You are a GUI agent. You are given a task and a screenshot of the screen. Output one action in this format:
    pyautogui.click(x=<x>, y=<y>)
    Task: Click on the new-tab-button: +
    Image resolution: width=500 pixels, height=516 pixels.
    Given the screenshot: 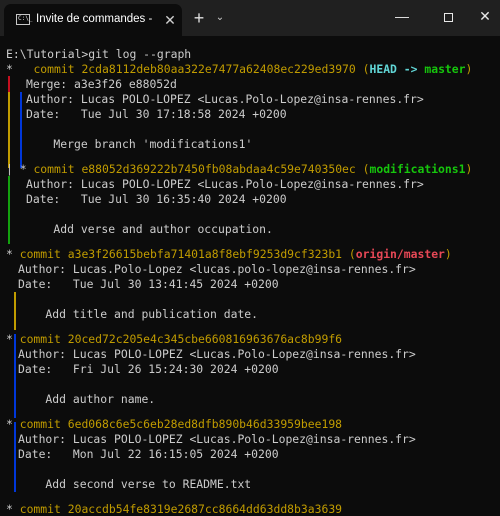 What is the action you would take?
    pyautogui.click(x=199, y=18)
    